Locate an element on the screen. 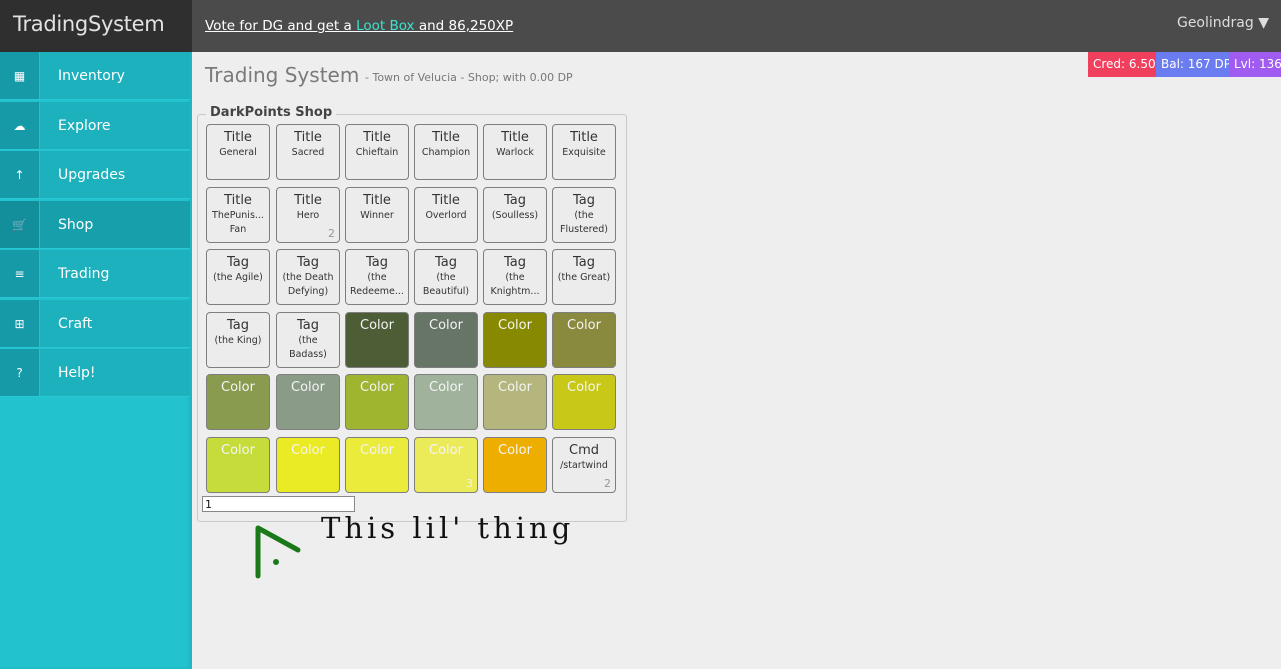  username: Geolindrag is located at coordinates (1215, 23).